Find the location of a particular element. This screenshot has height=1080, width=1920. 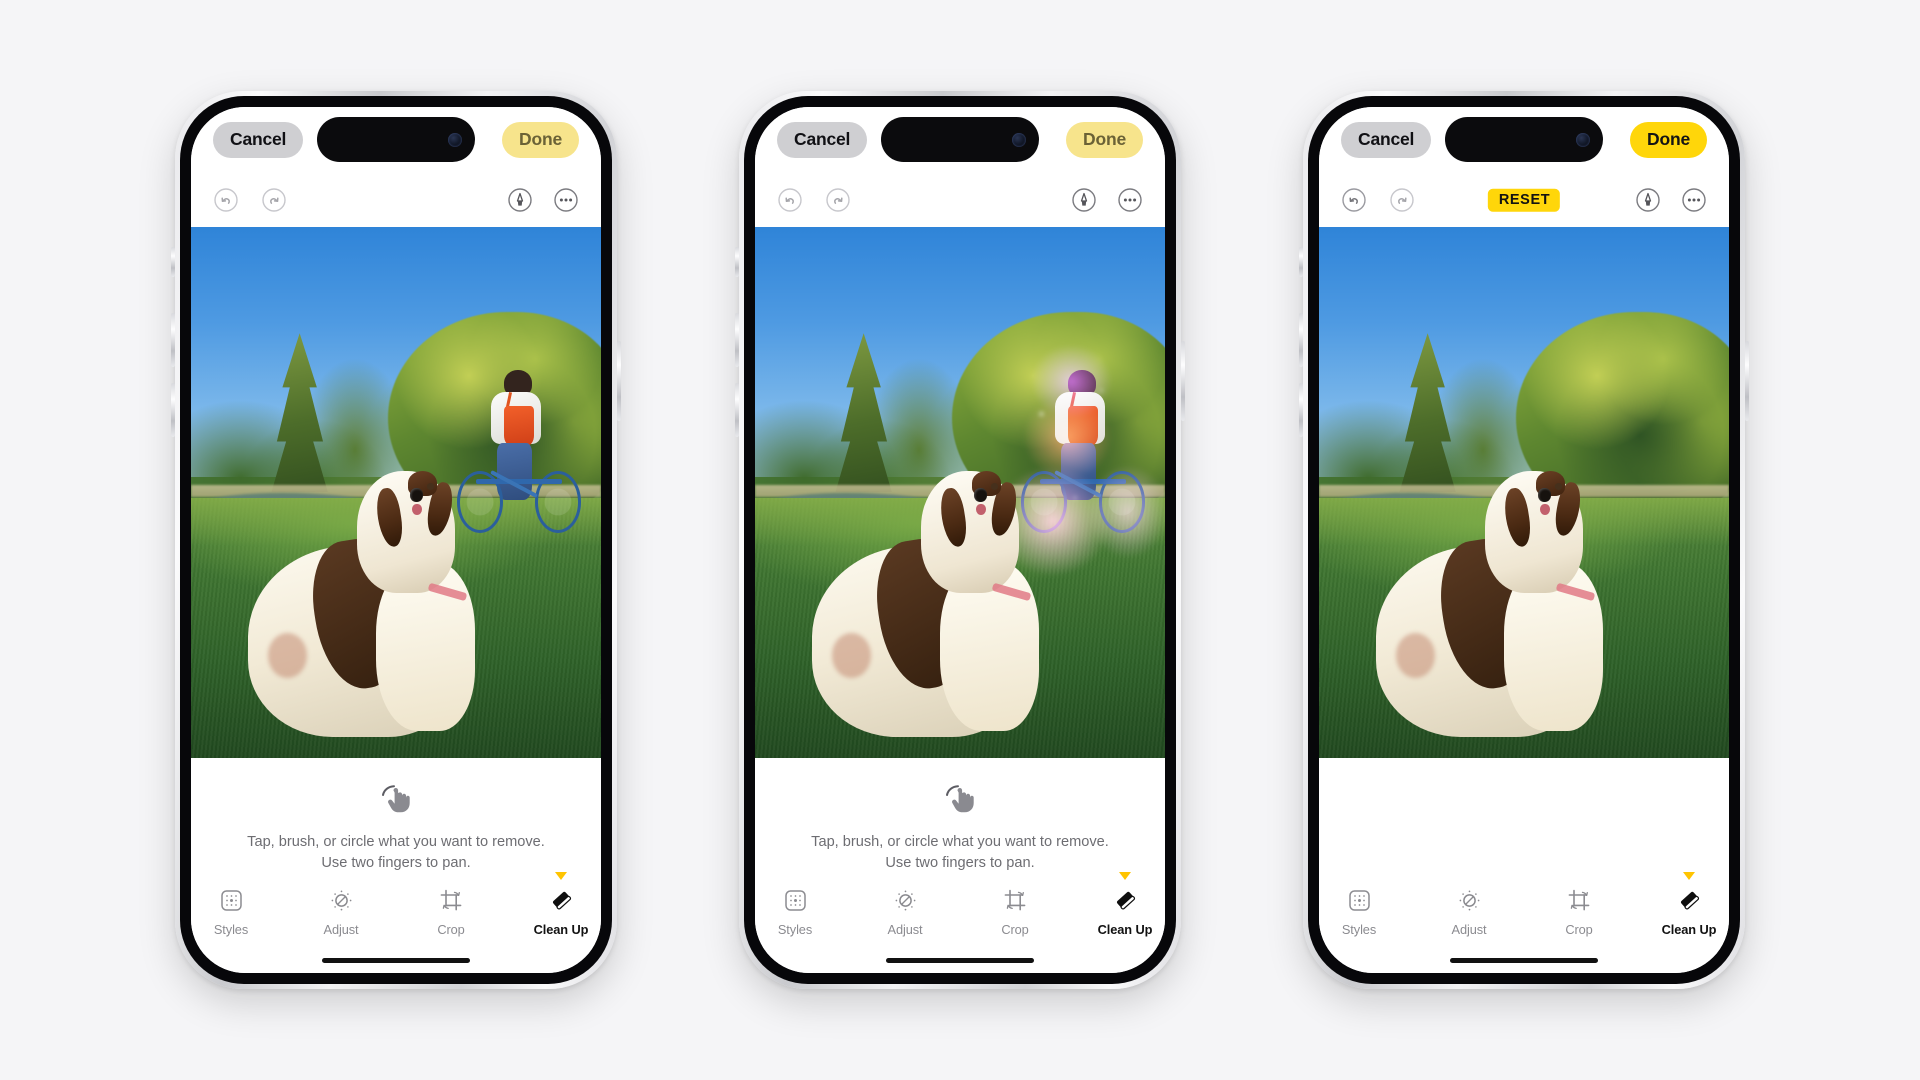

tap-hand-gesture-icon is located at coordinates (396, 798).